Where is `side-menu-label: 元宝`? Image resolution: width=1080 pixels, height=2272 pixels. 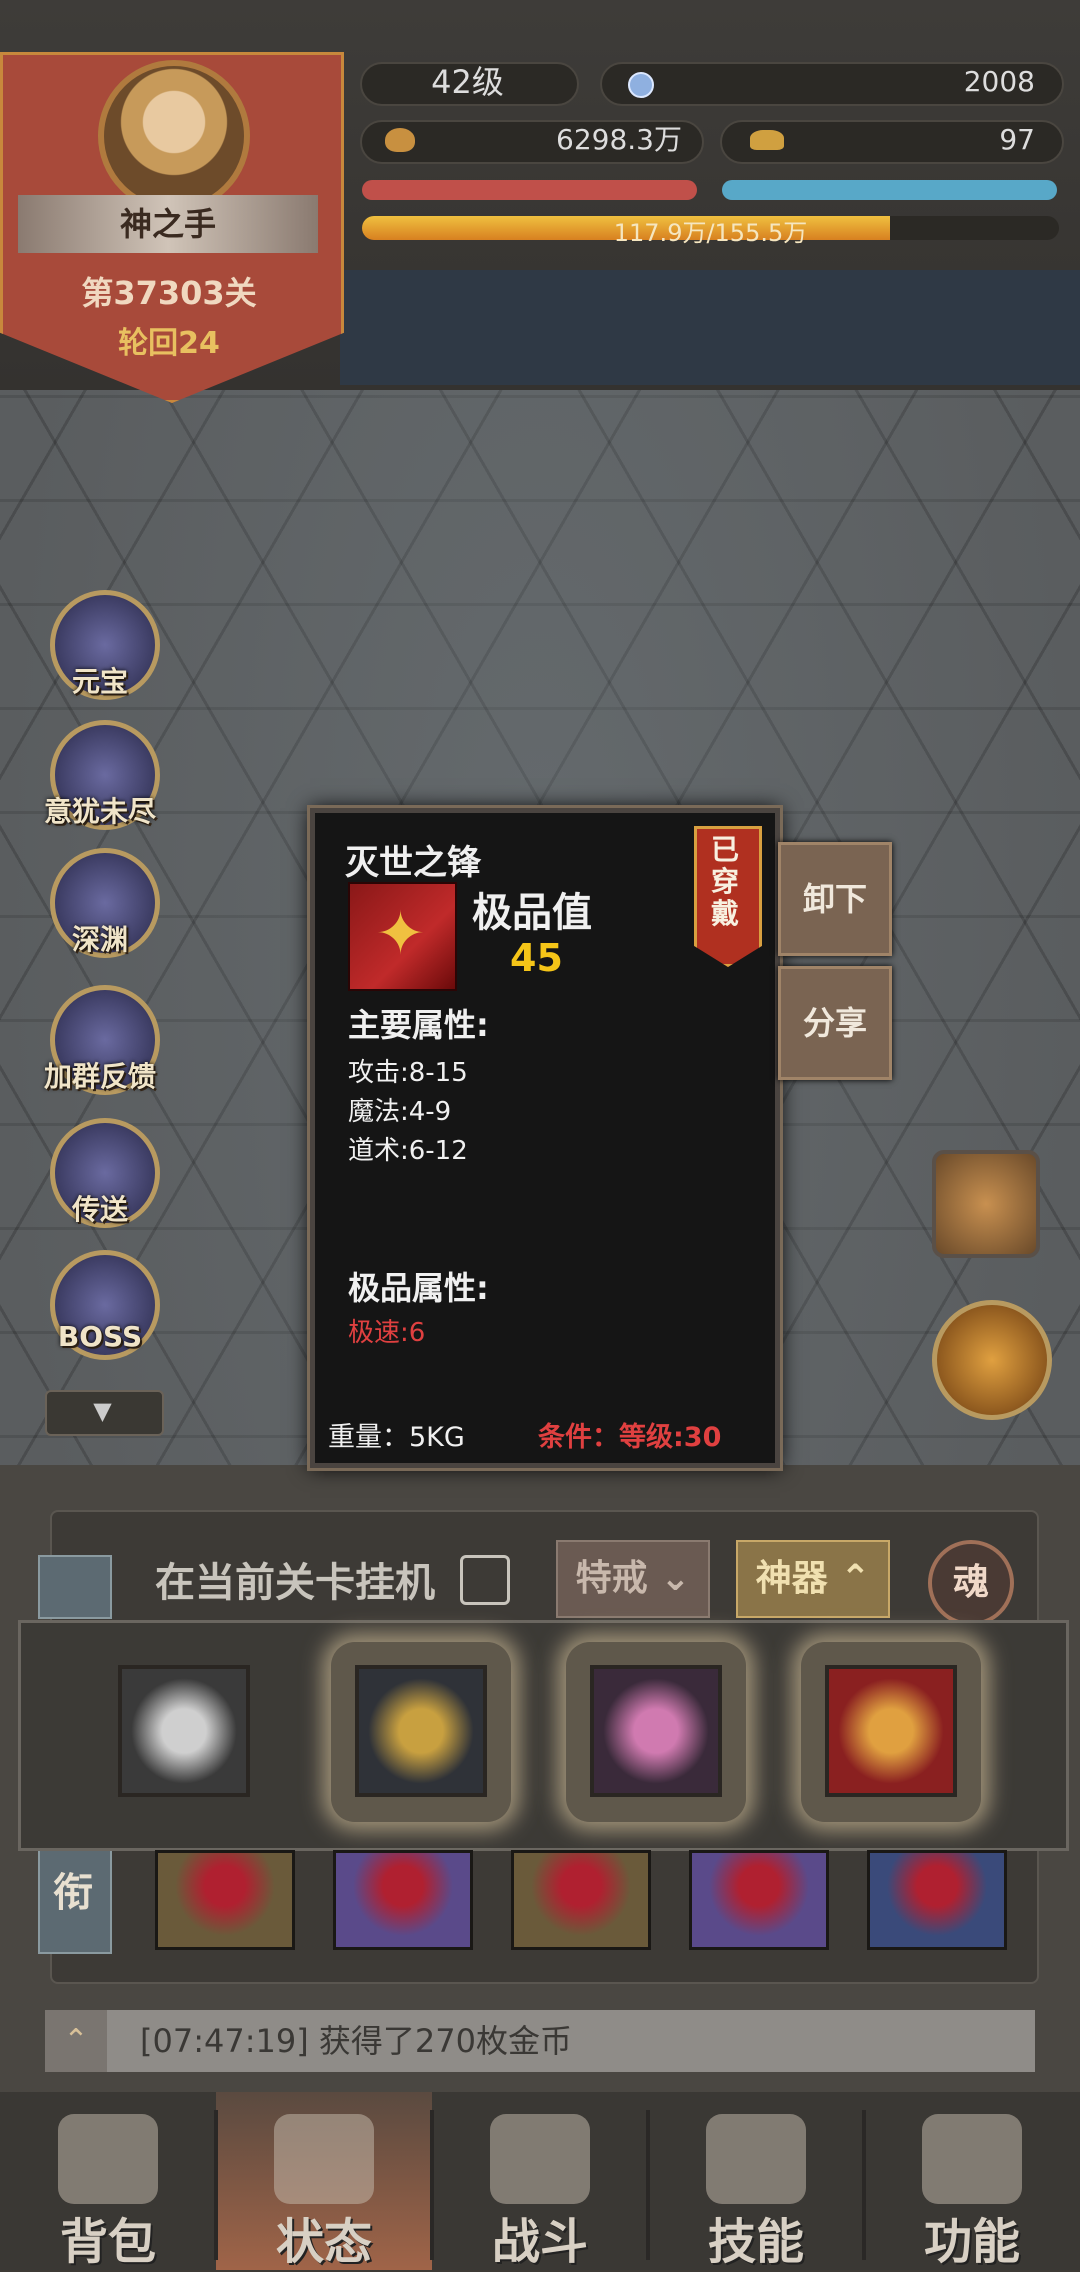
side-menu-label: 元宝 is located at coordinates (99, 681).